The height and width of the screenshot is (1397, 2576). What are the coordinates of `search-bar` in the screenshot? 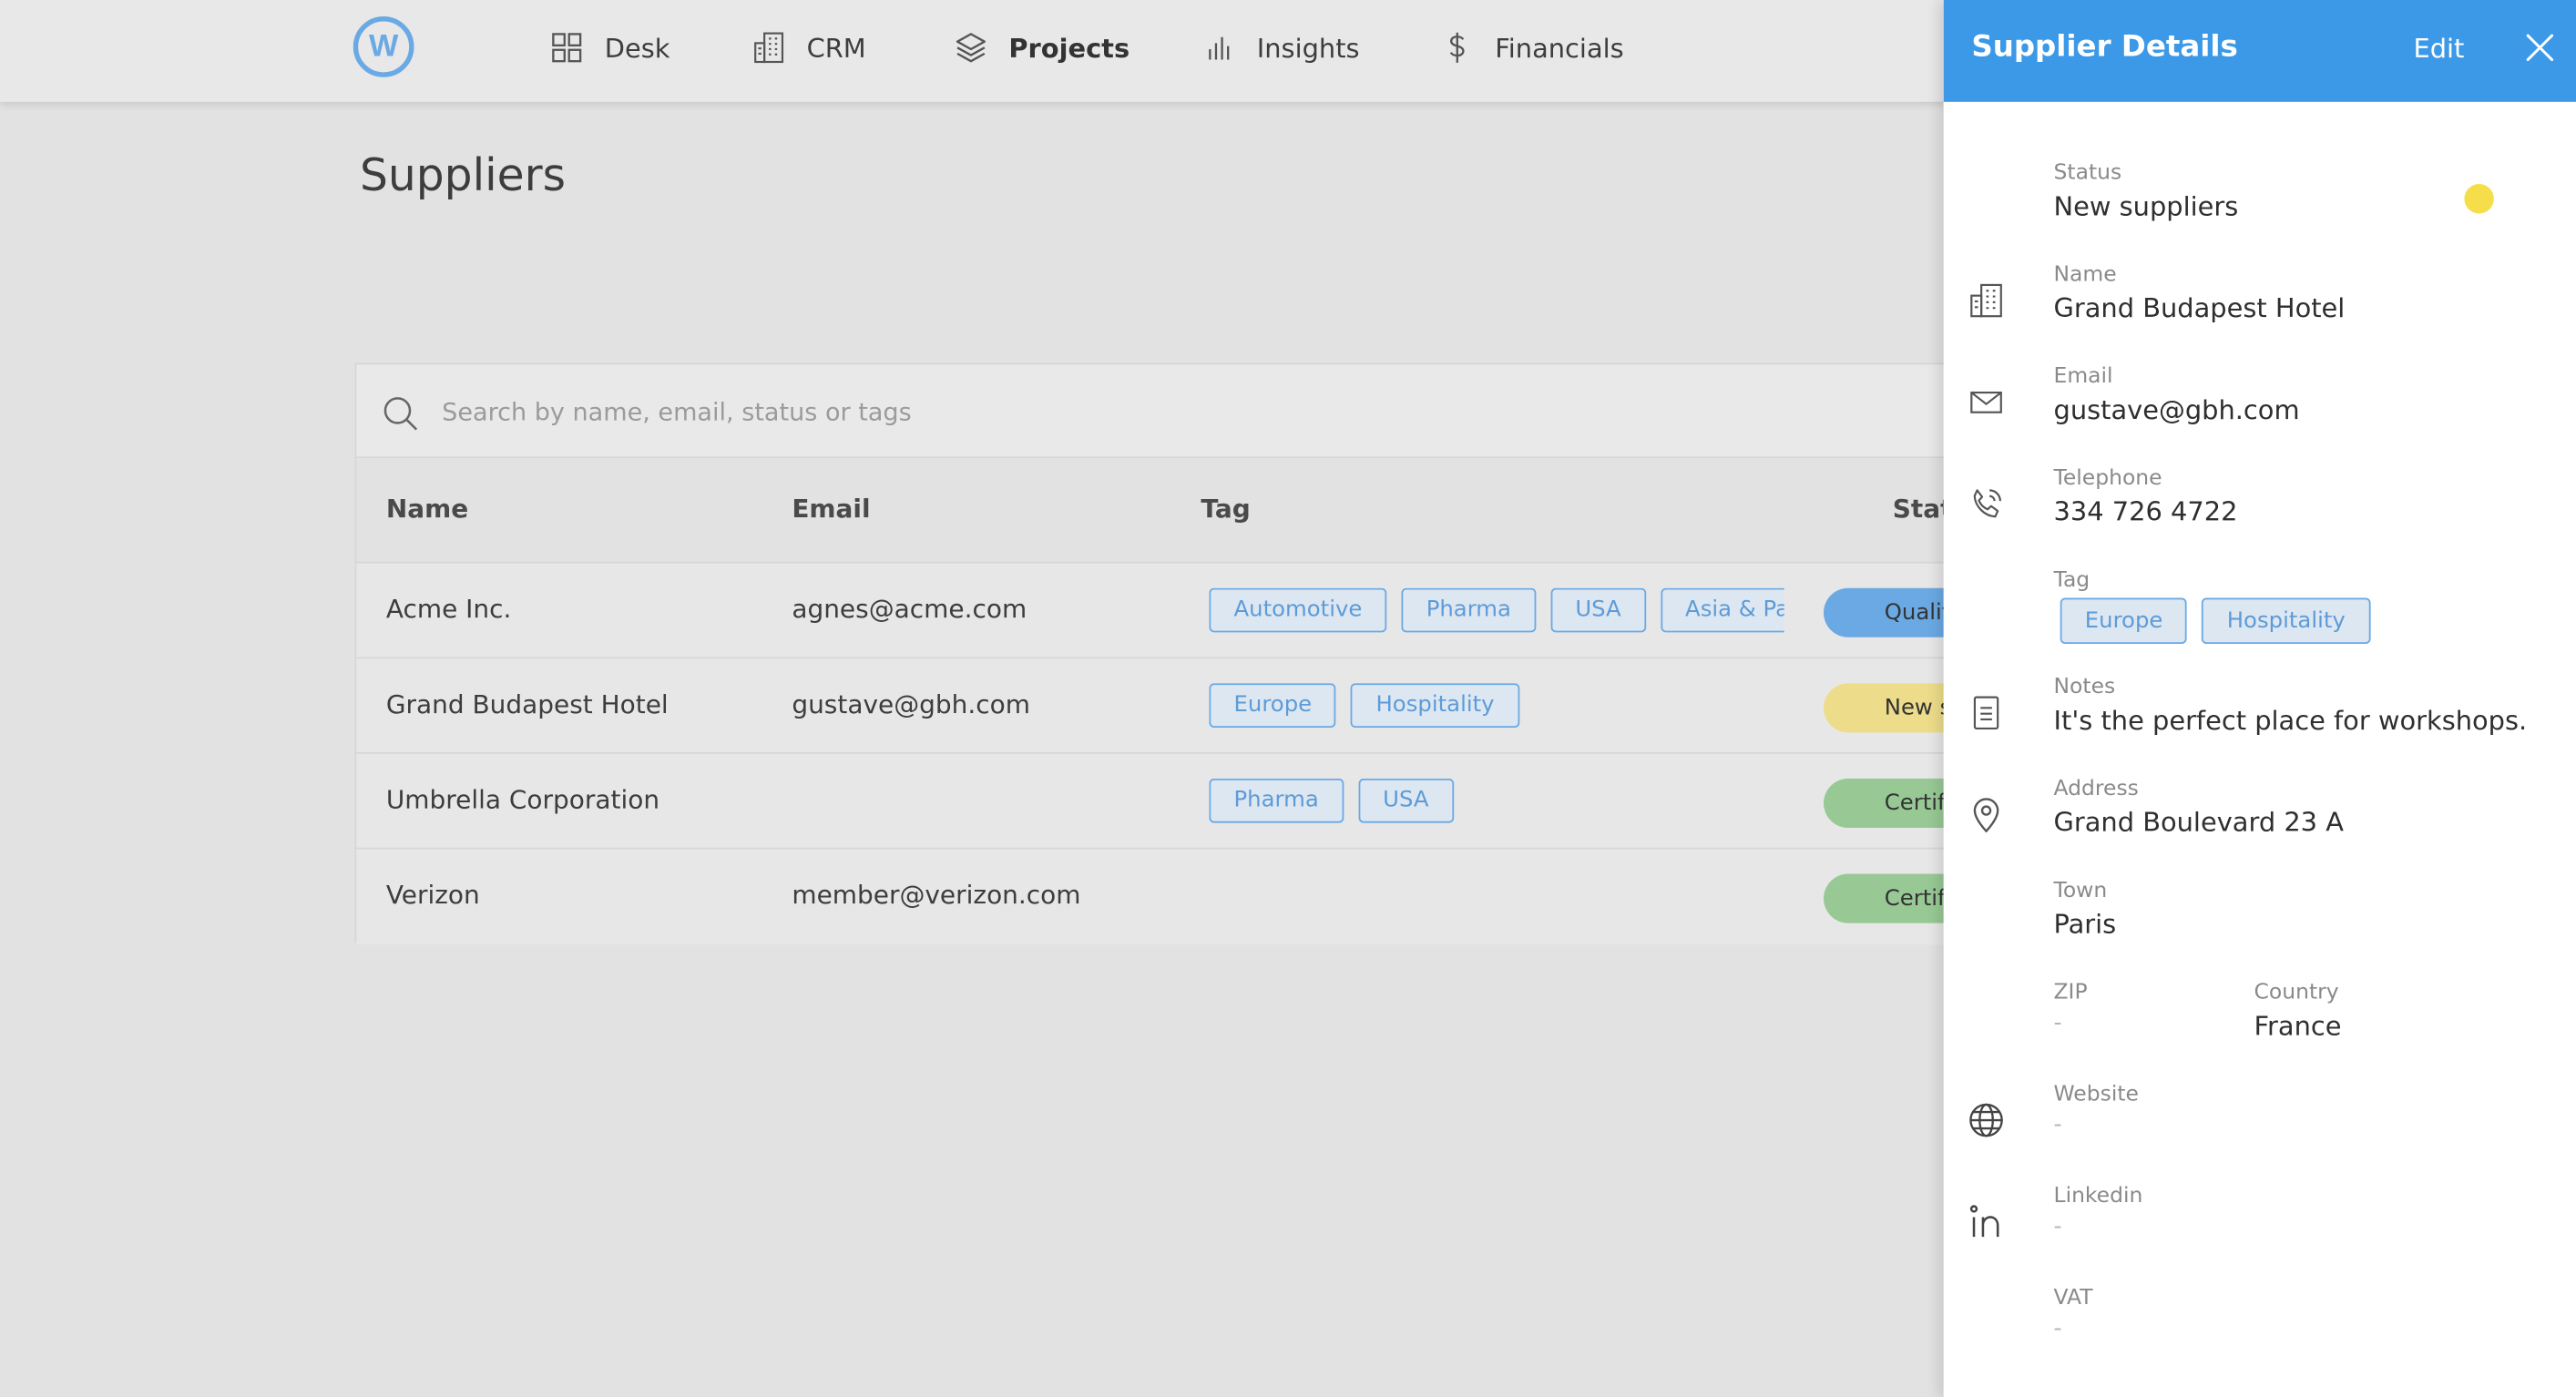 It's located at (1176, 411).